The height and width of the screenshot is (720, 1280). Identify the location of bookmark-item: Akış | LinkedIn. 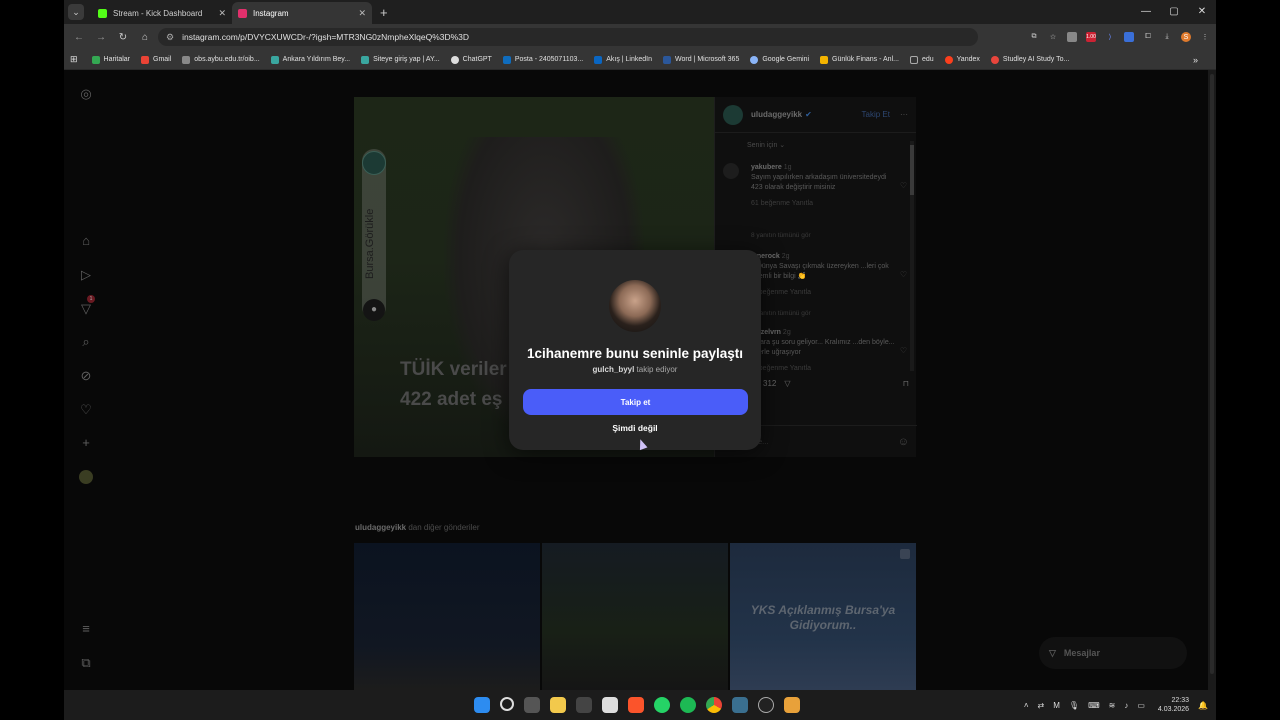
(623, 59).